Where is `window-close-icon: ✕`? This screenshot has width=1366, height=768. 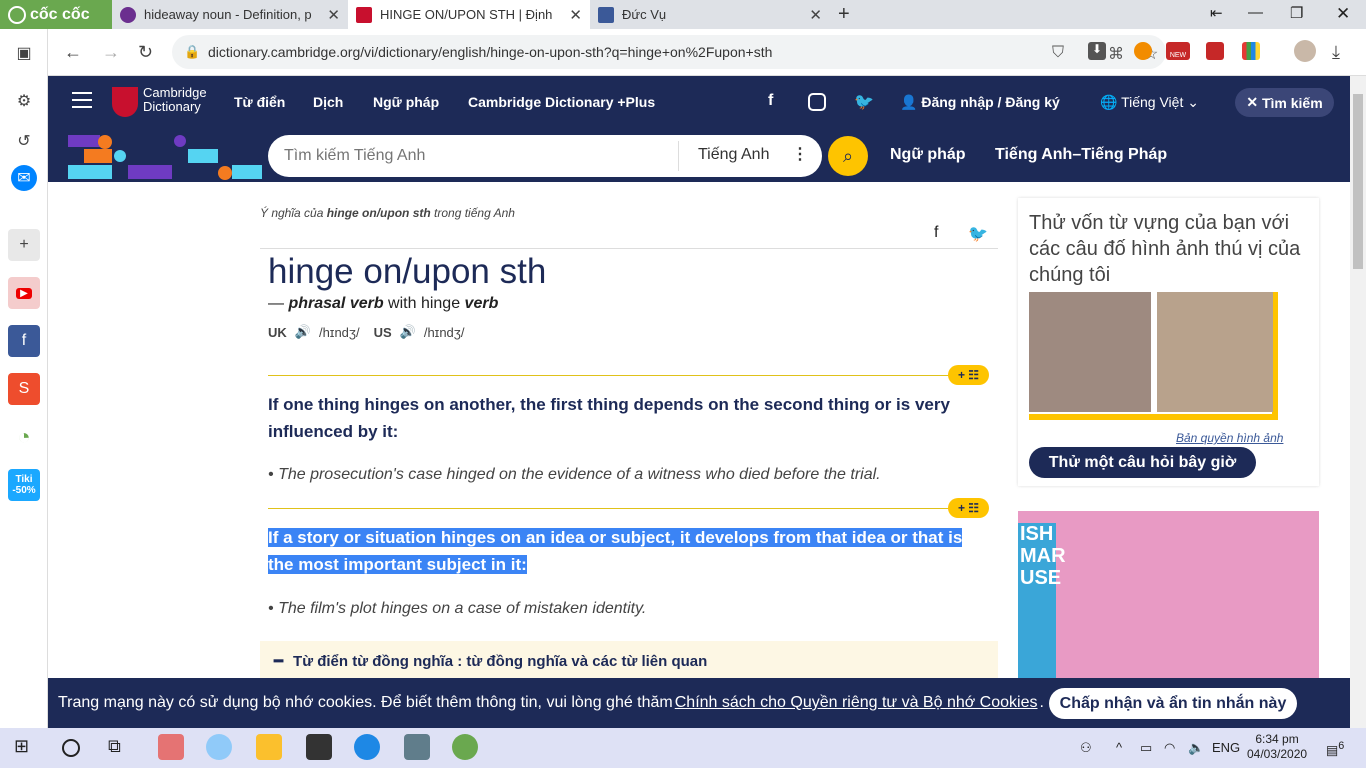 window-close-icon: ✕ is located at coordinates (1343, 14).